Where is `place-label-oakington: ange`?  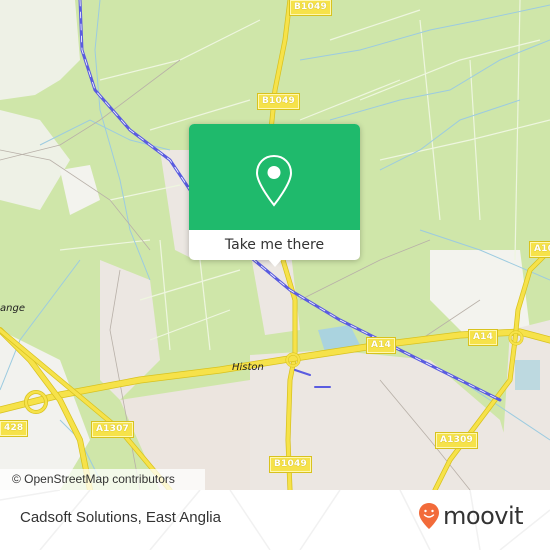
place-label-oakington: ange is located at coordinates (12, 308).